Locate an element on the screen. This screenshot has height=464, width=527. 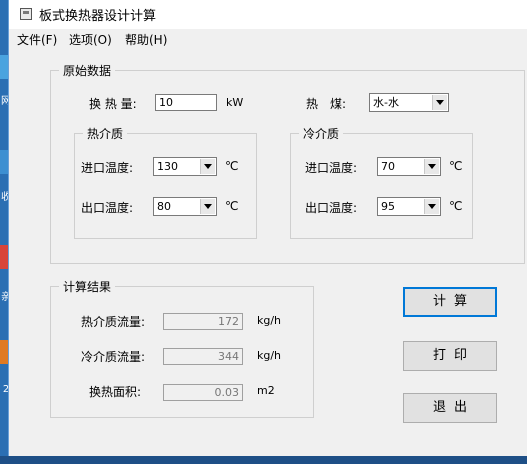
cold-inlet-unit: ℃ is located at coordinates (456, 166).